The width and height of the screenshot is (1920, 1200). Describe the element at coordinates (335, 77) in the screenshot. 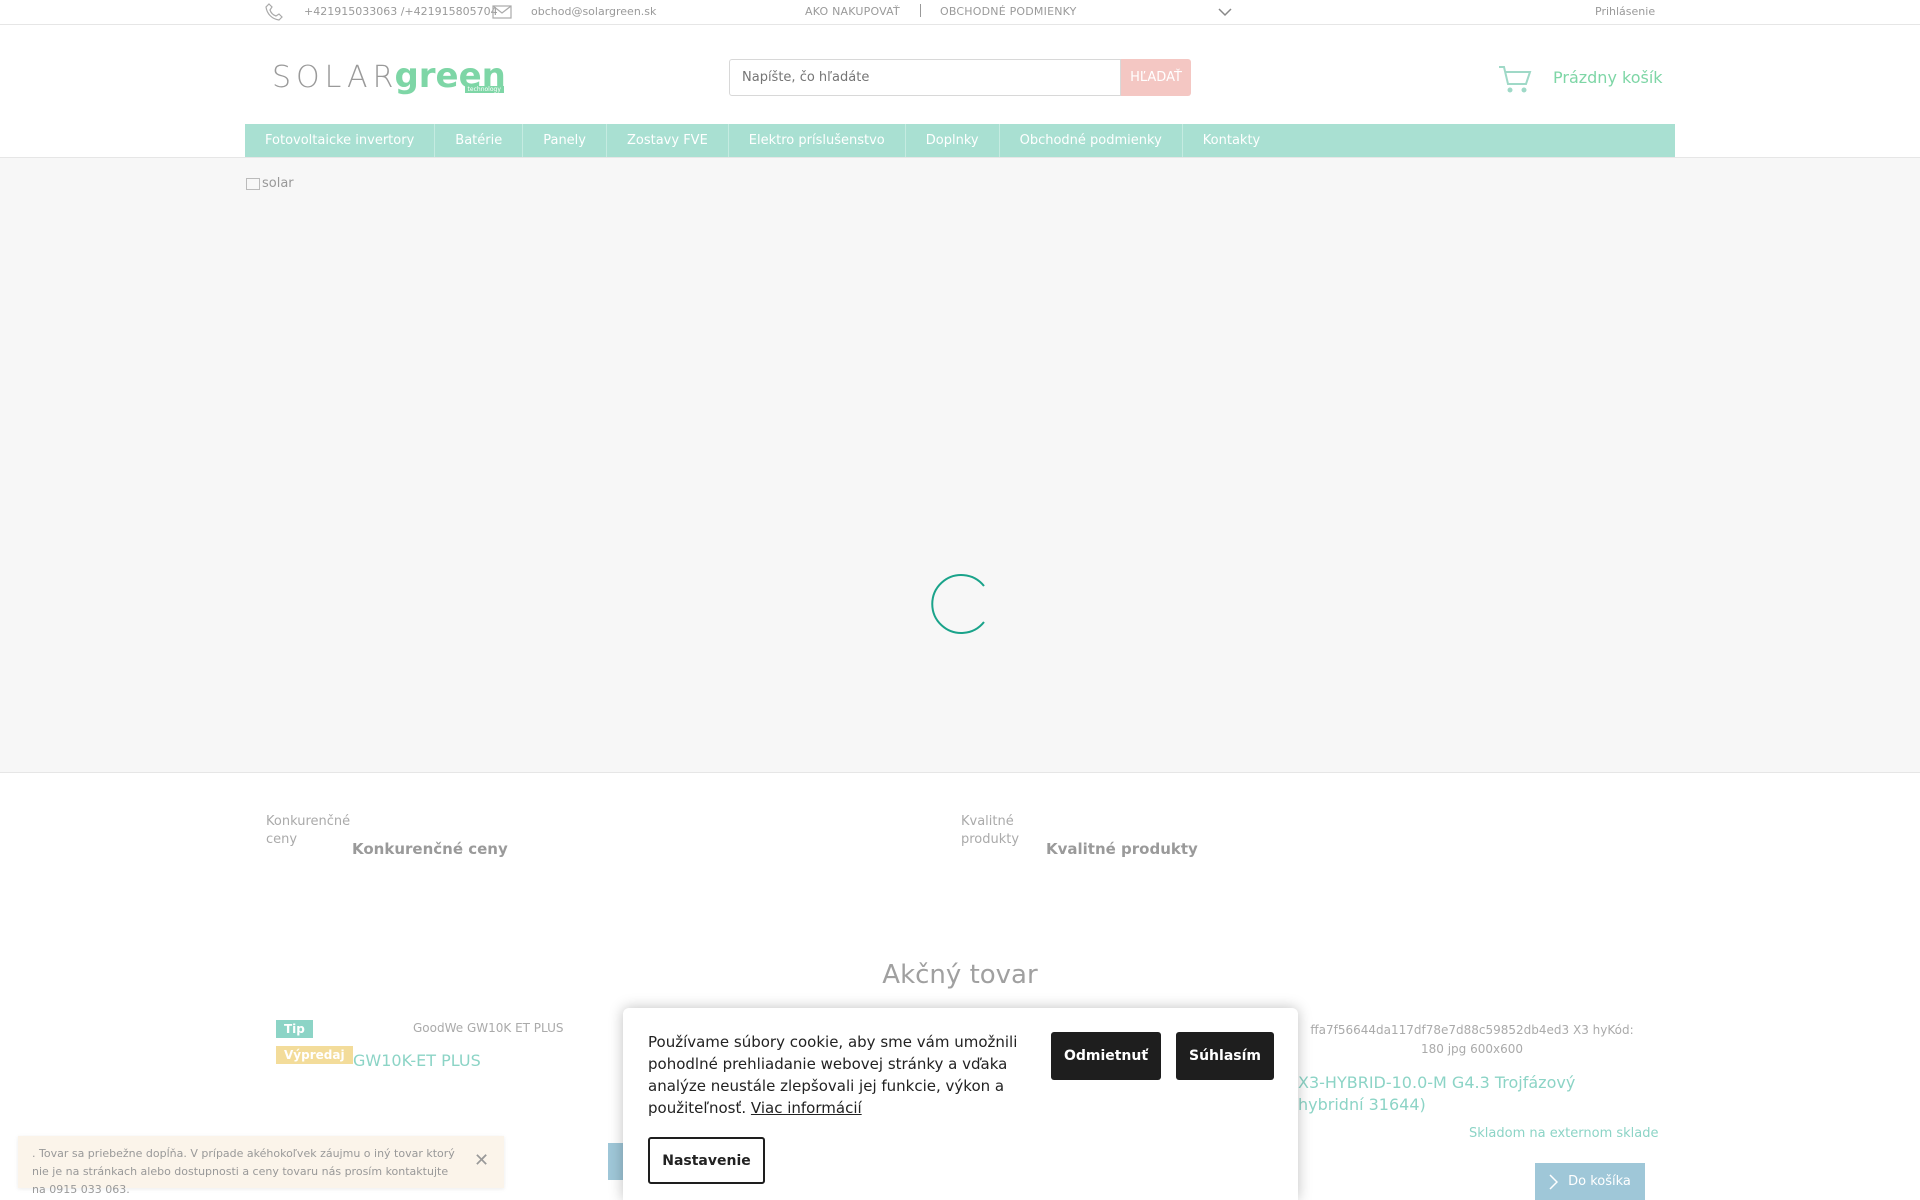

I see `logo-text-solar: SOLAR` at that location.